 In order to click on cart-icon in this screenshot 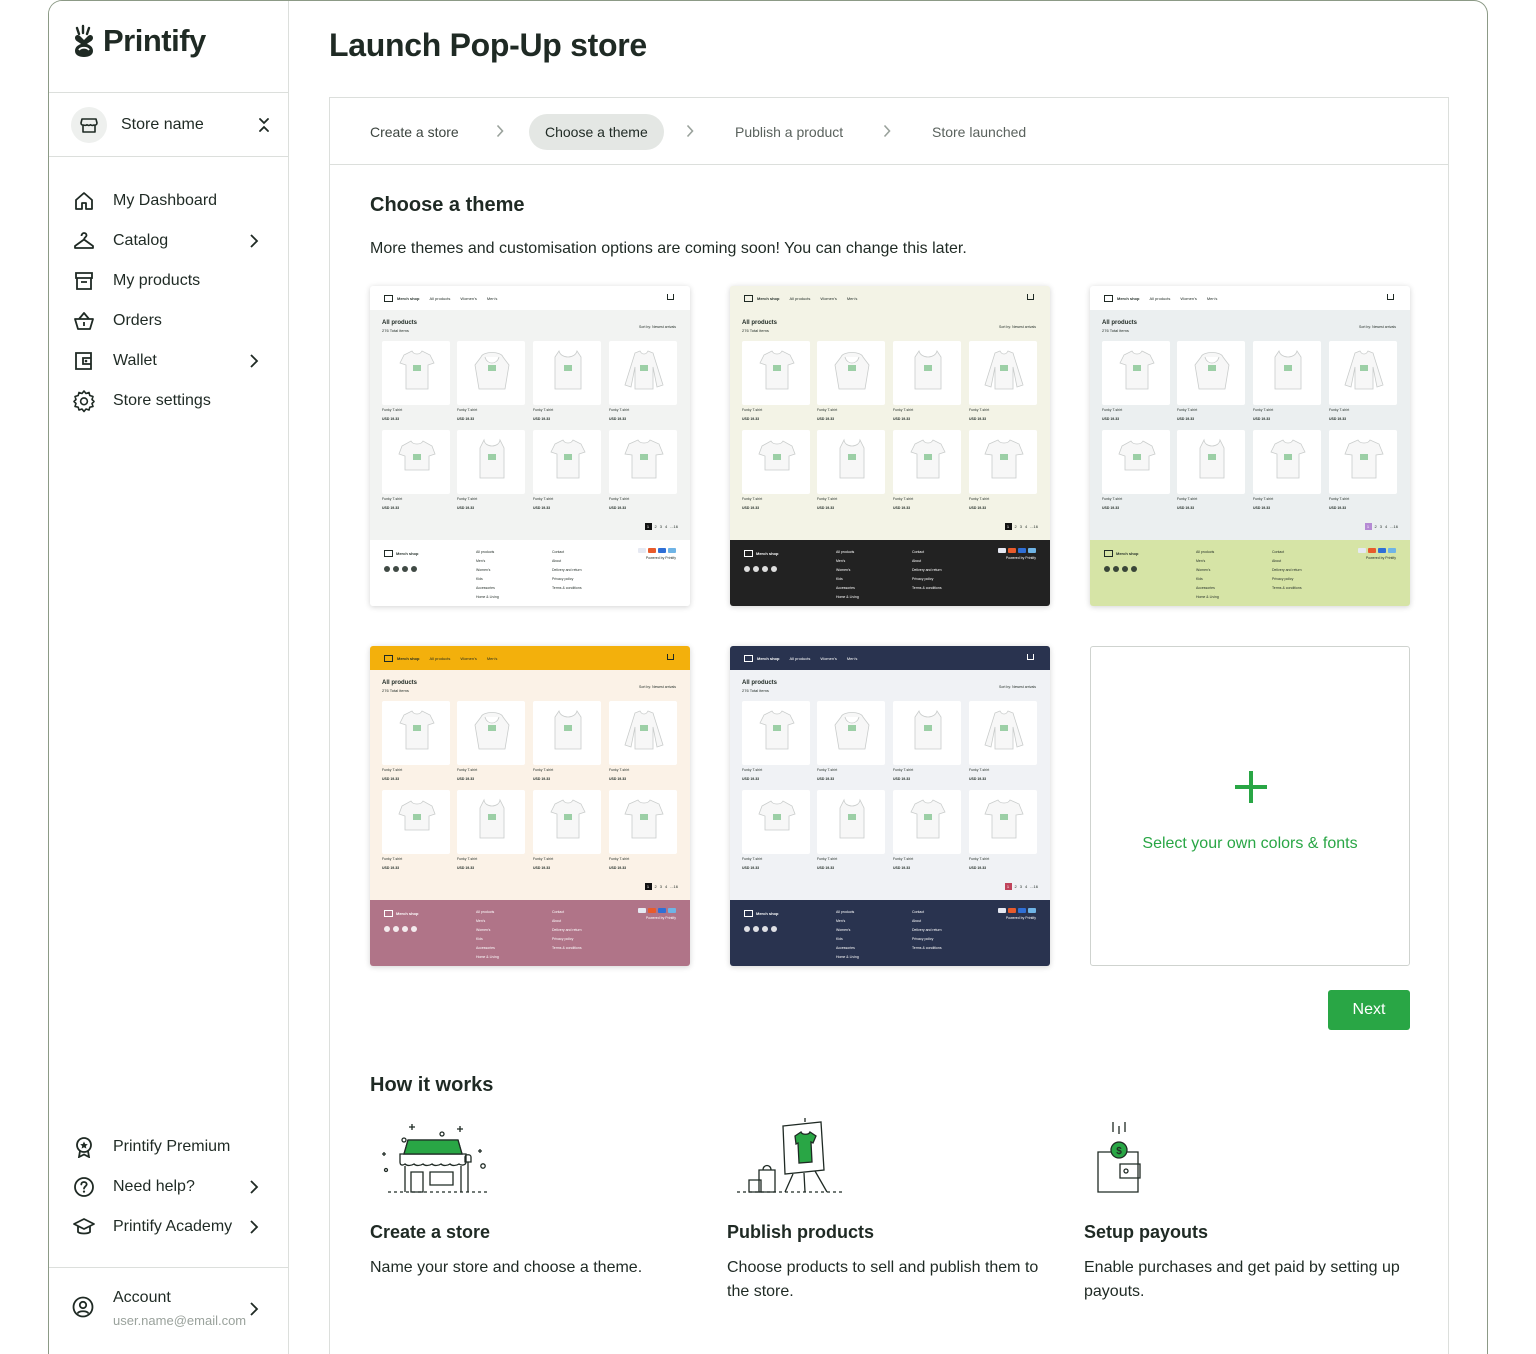, I will do `click(670, 657)`.